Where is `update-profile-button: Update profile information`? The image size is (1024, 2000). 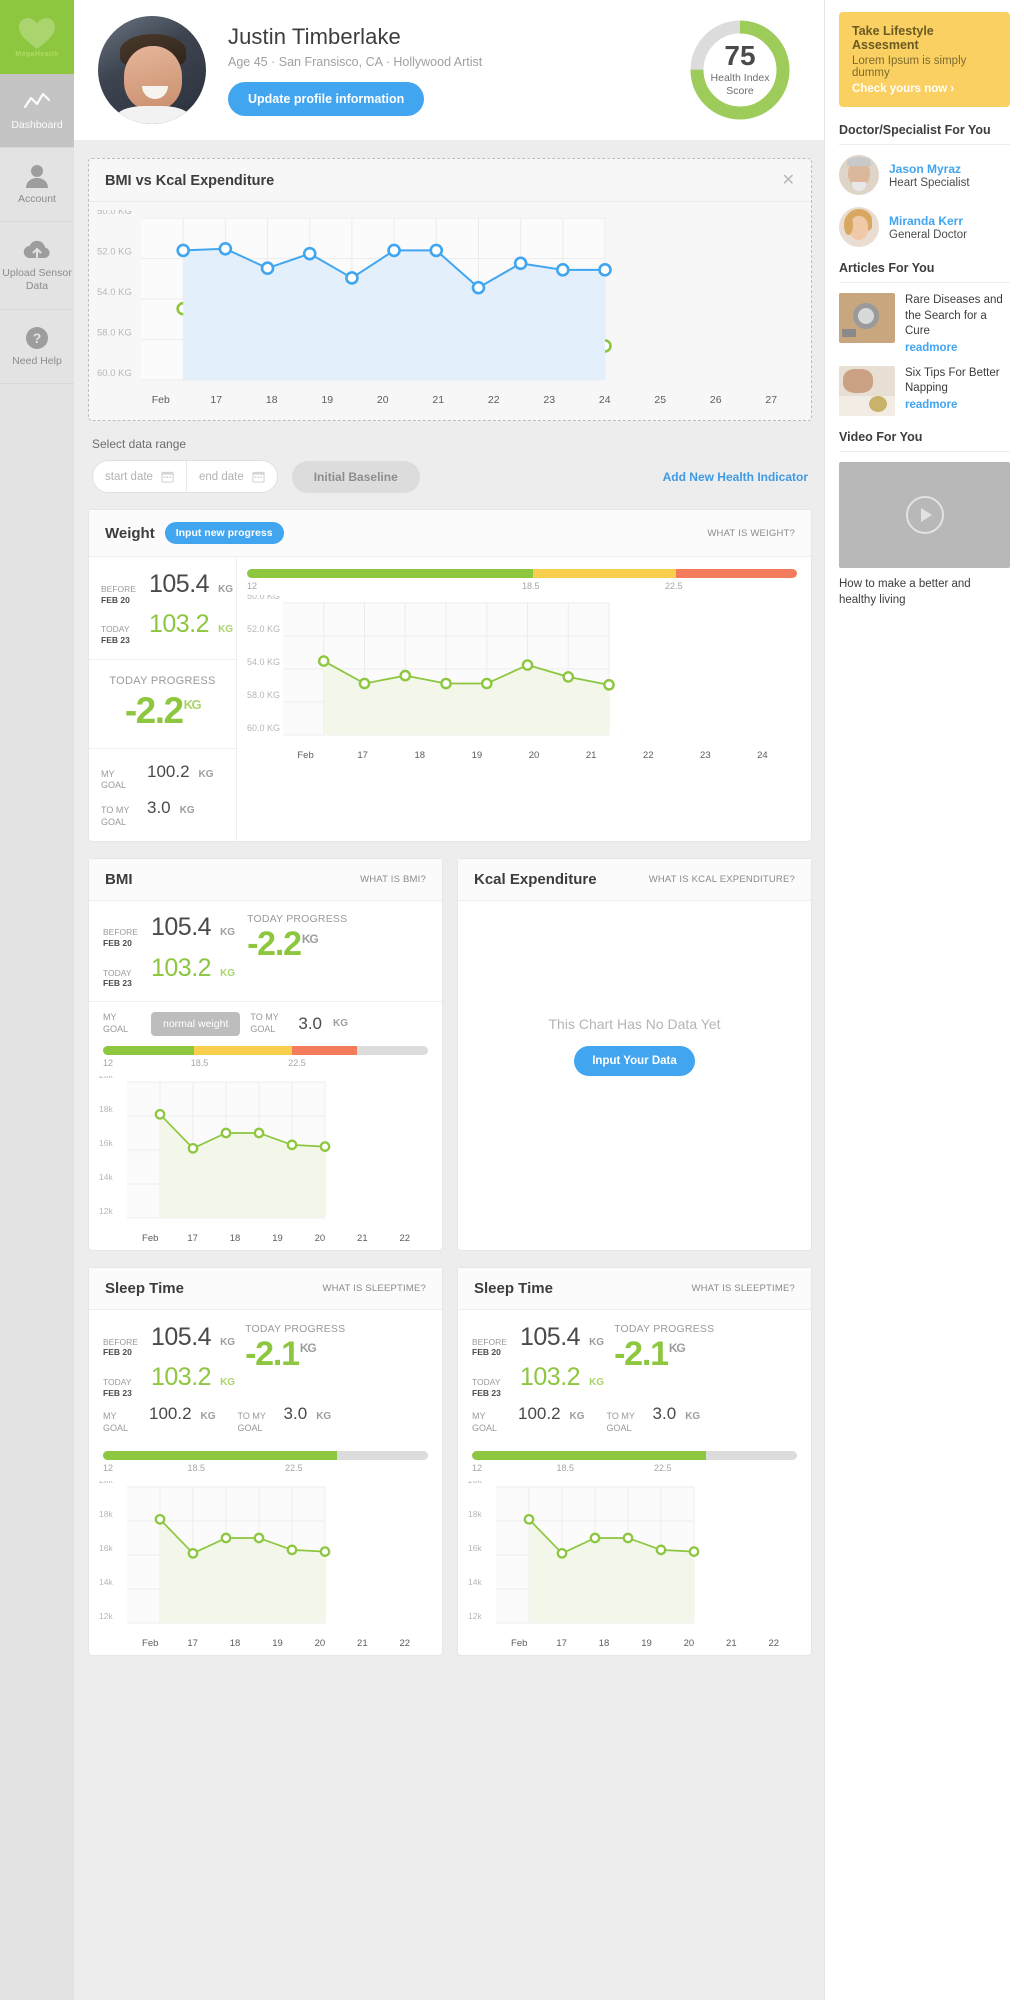 update-profile-button: Update profile information is located at coordinates (326, 99).